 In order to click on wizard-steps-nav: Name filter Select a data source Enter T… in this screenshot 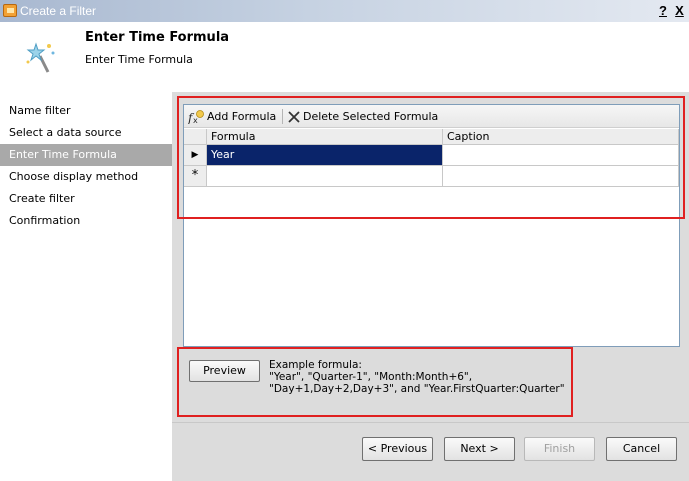, I will do `click(86, 166)`.